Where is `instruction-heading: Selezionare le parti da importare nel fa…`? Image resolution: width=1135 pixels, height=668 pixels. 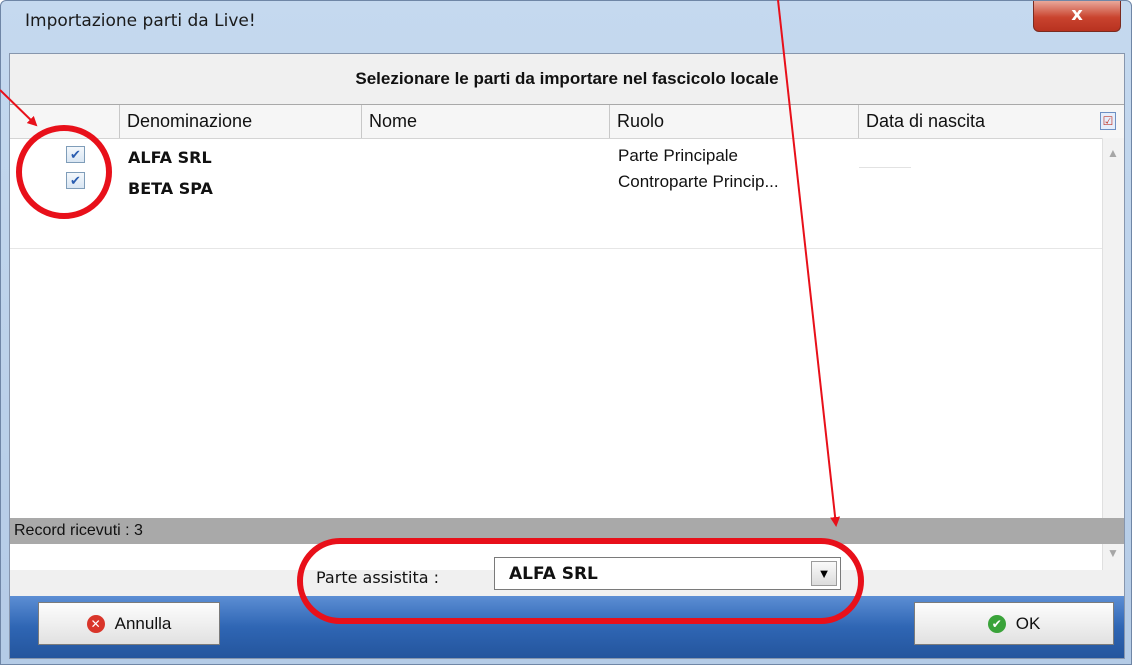
instruction-heading: Selezionare le parti da importare nel fa… is located at coordinates (567, 78).